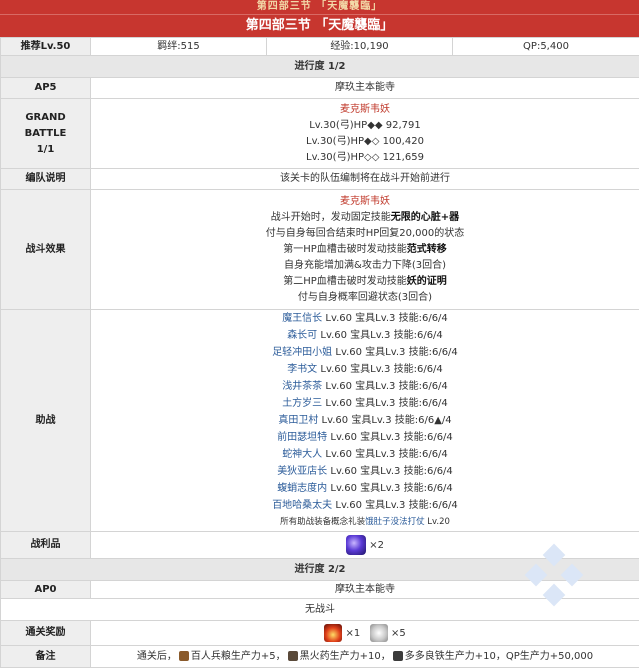 The width and height of the screenshot is (639, 671). What do you see at coordinates (365, 233) in the screenshot?
I see `effect-line-2: 付与自身每回合结束时HP回复20,000的状态` at bounding box center [365, 233].